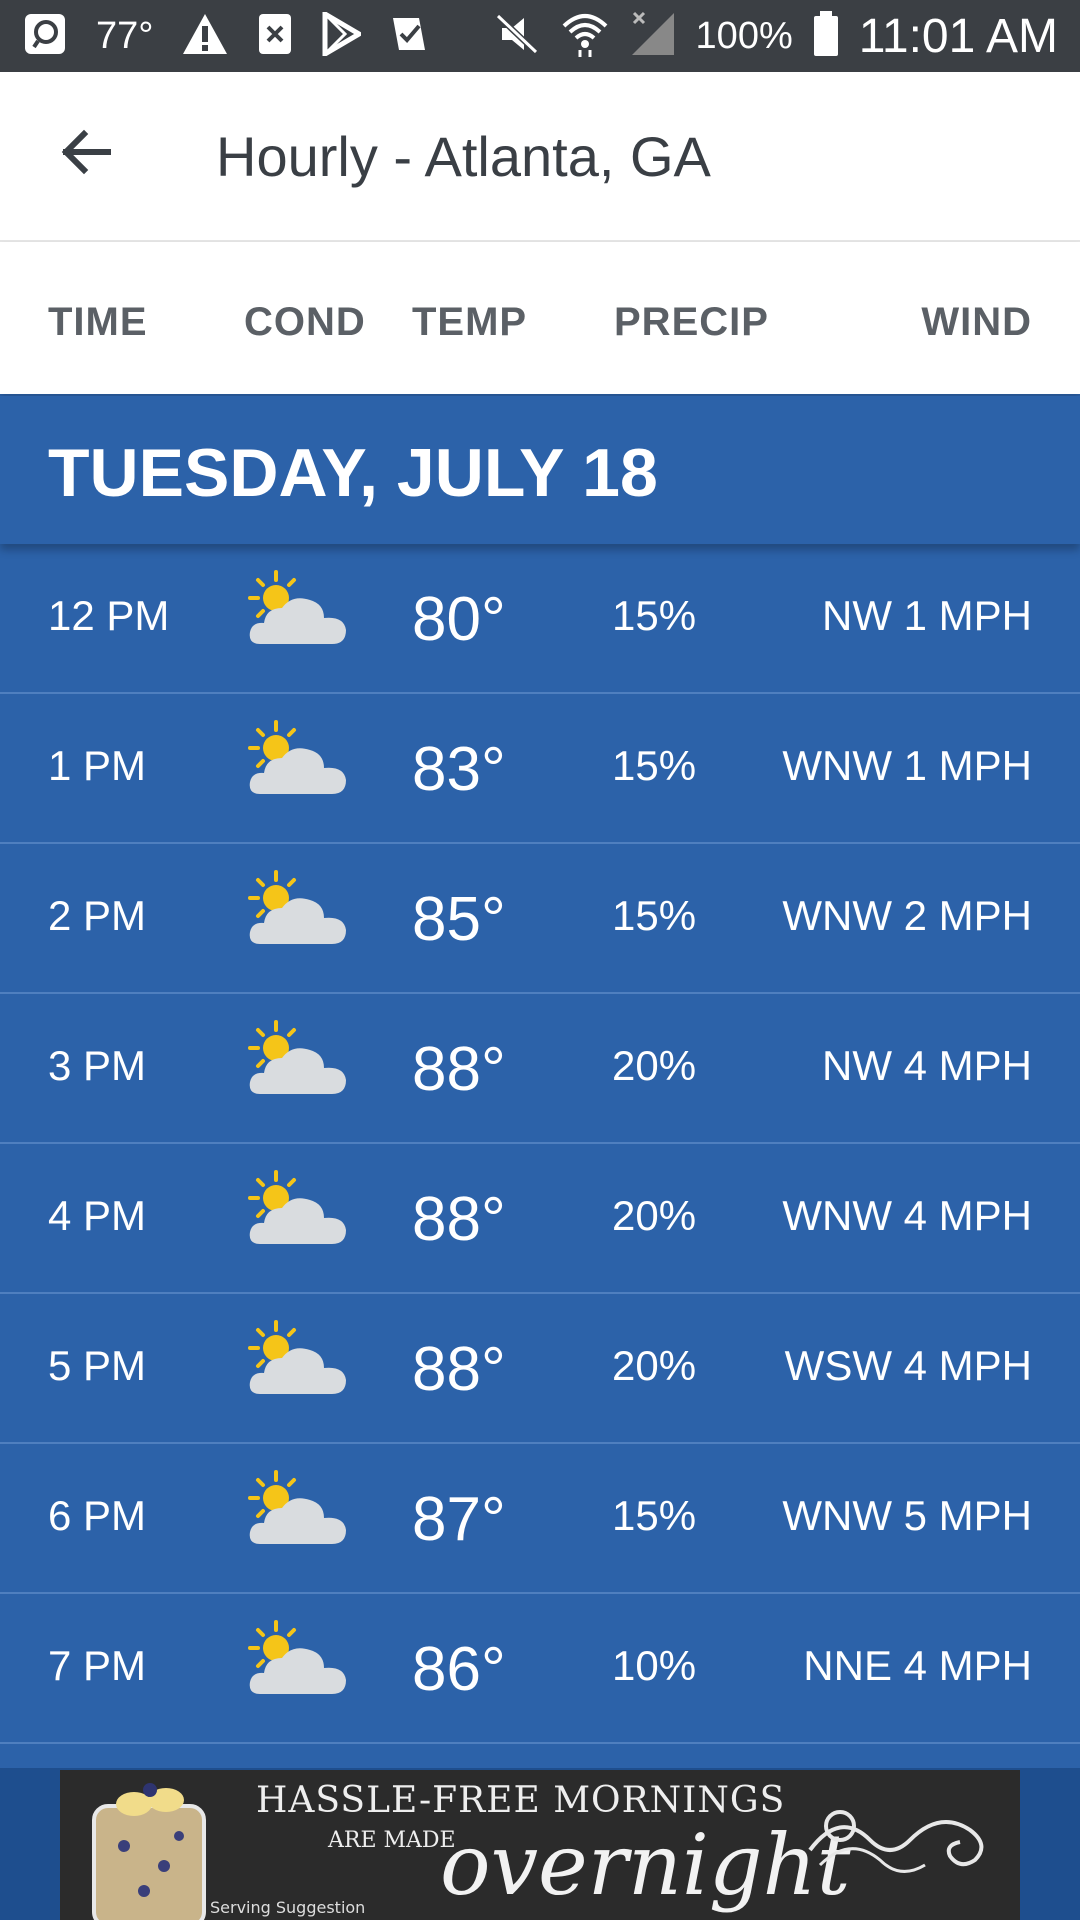 The width and height of the screenshot is (1080, 1920). I want to click on hour-time: 4 PM, so click(97, 1215).